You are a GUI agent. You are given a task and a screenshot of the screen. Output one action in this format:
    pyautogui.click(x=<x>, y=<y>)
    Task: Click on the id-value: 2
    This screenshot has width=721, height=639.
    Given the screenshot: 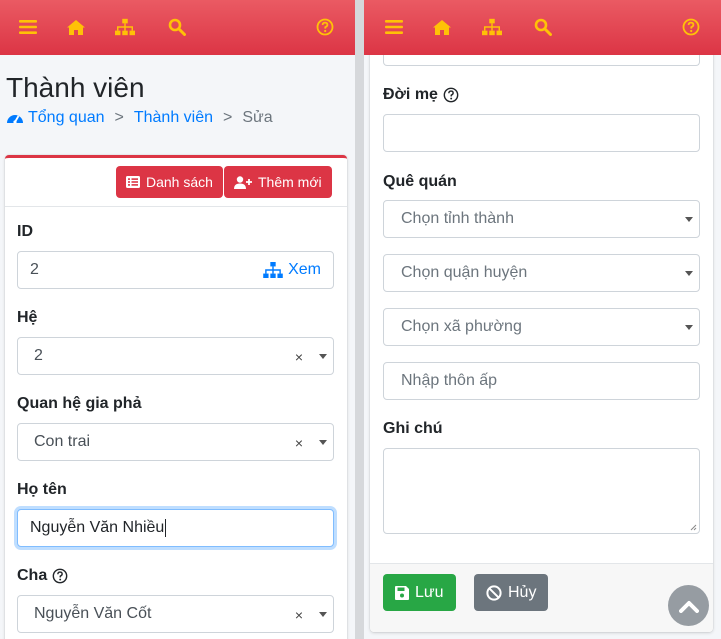 What is the action you would take?
    pyautogui.click(x=34, y=269)
    